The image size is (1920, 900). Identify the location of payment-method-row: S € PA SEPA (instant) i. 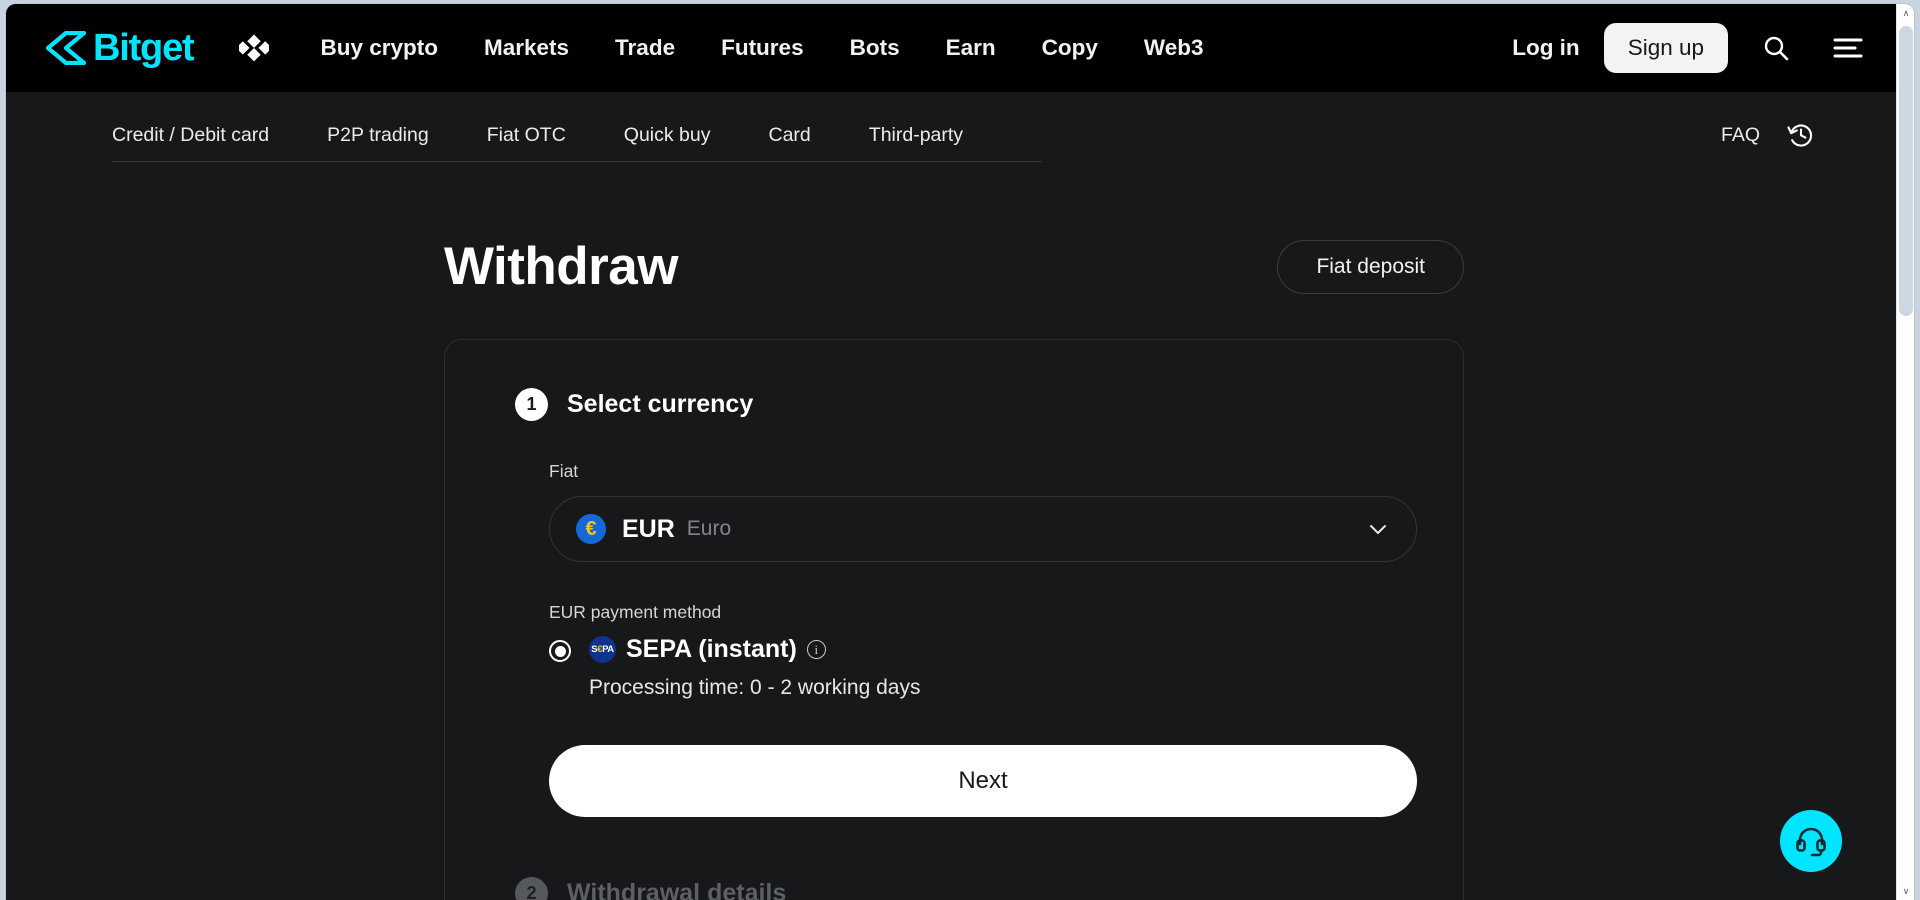
(754, 649).